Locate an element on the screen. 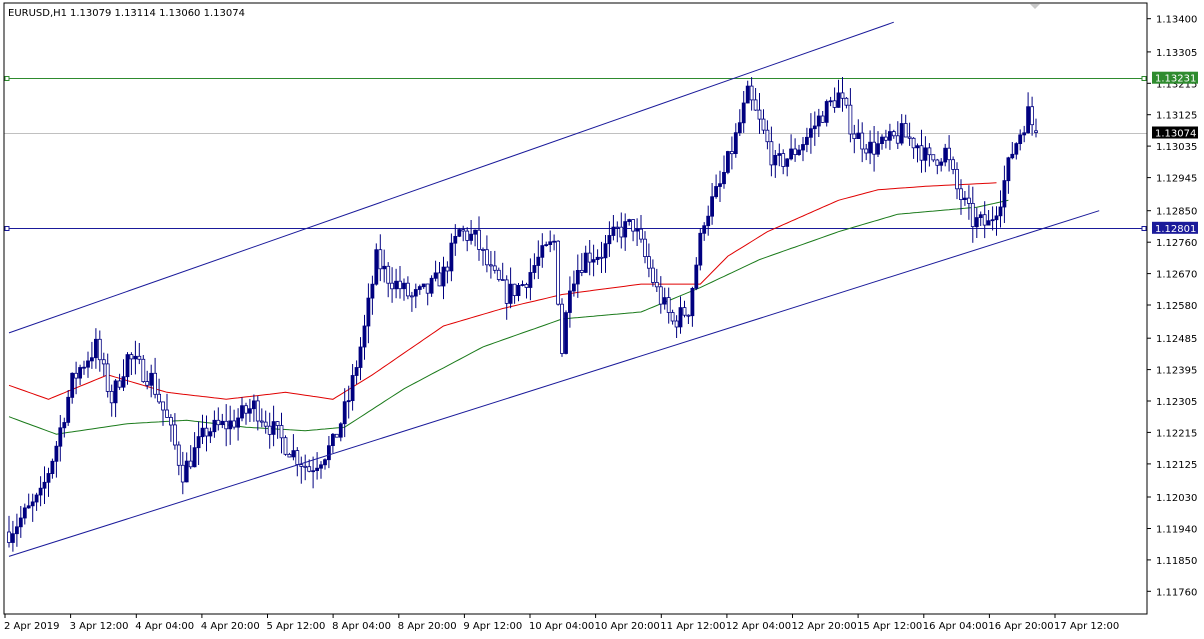  ohlc-label: 1.13079 1.13114 1.13060 1.13074 is located at coordinates (157, 13).